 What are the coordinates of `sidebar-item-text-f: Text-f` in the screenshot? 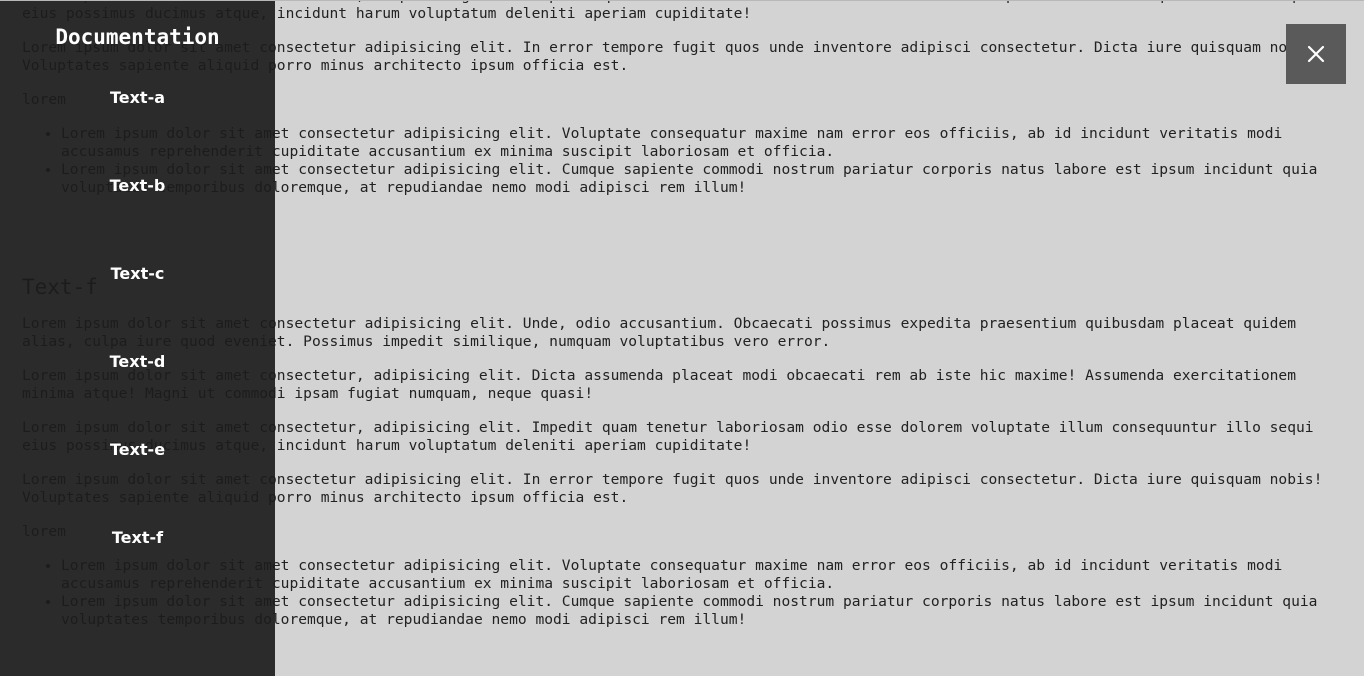 It's located at (137, 538).